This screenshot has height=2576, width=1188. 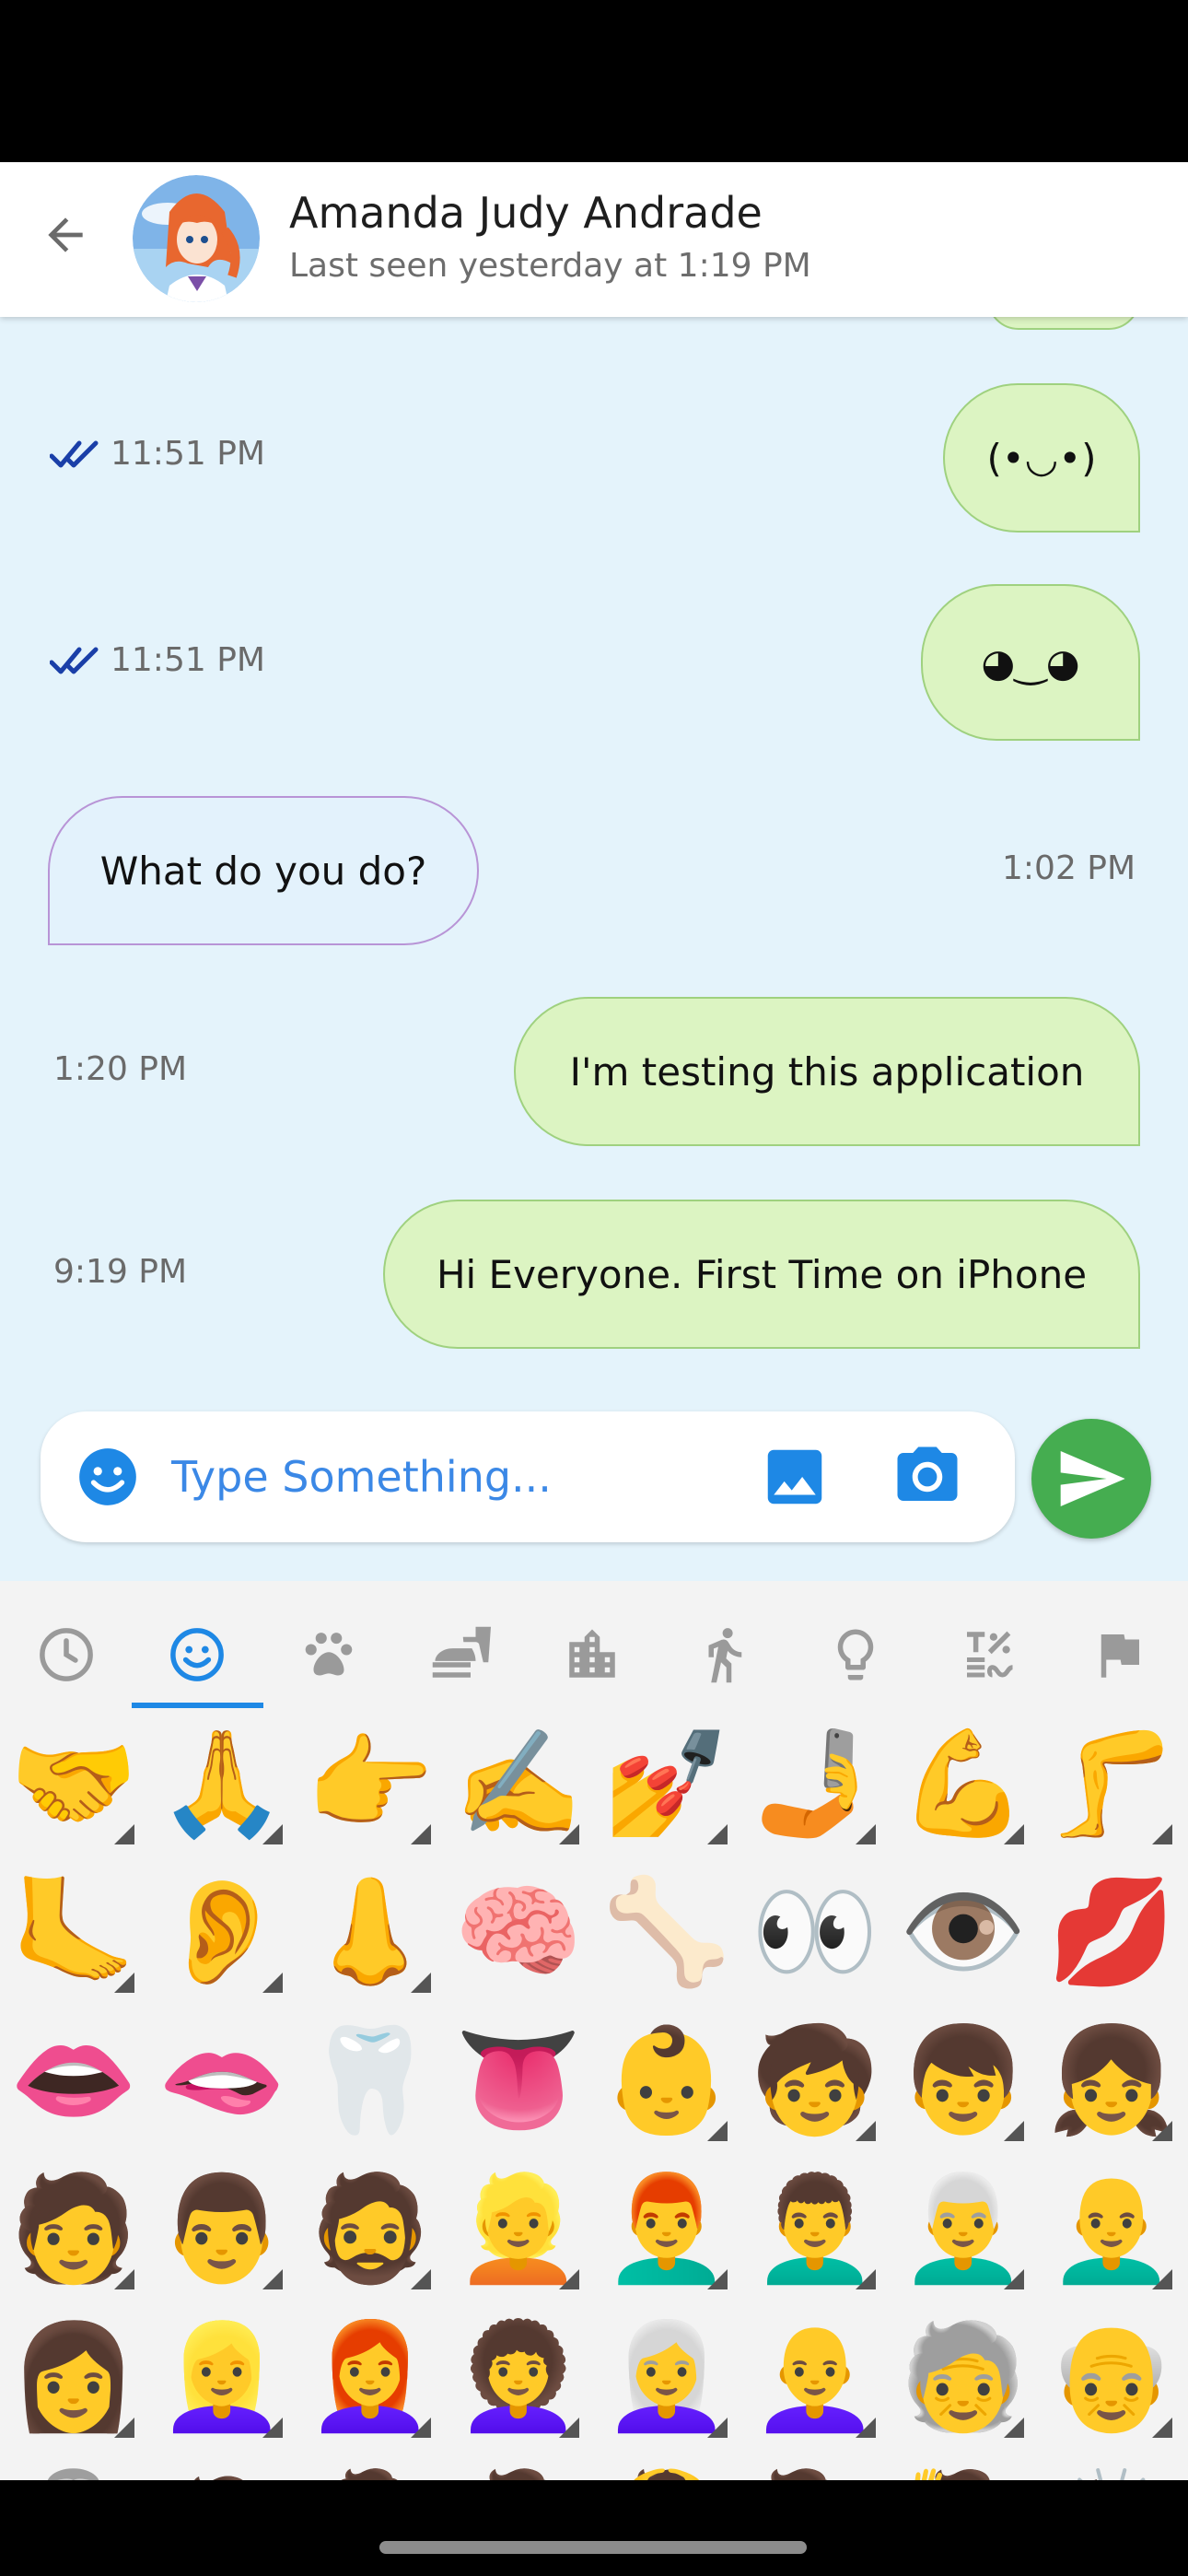 I want to click on emoji-key: 🙋, so click(x=964, y=2468).